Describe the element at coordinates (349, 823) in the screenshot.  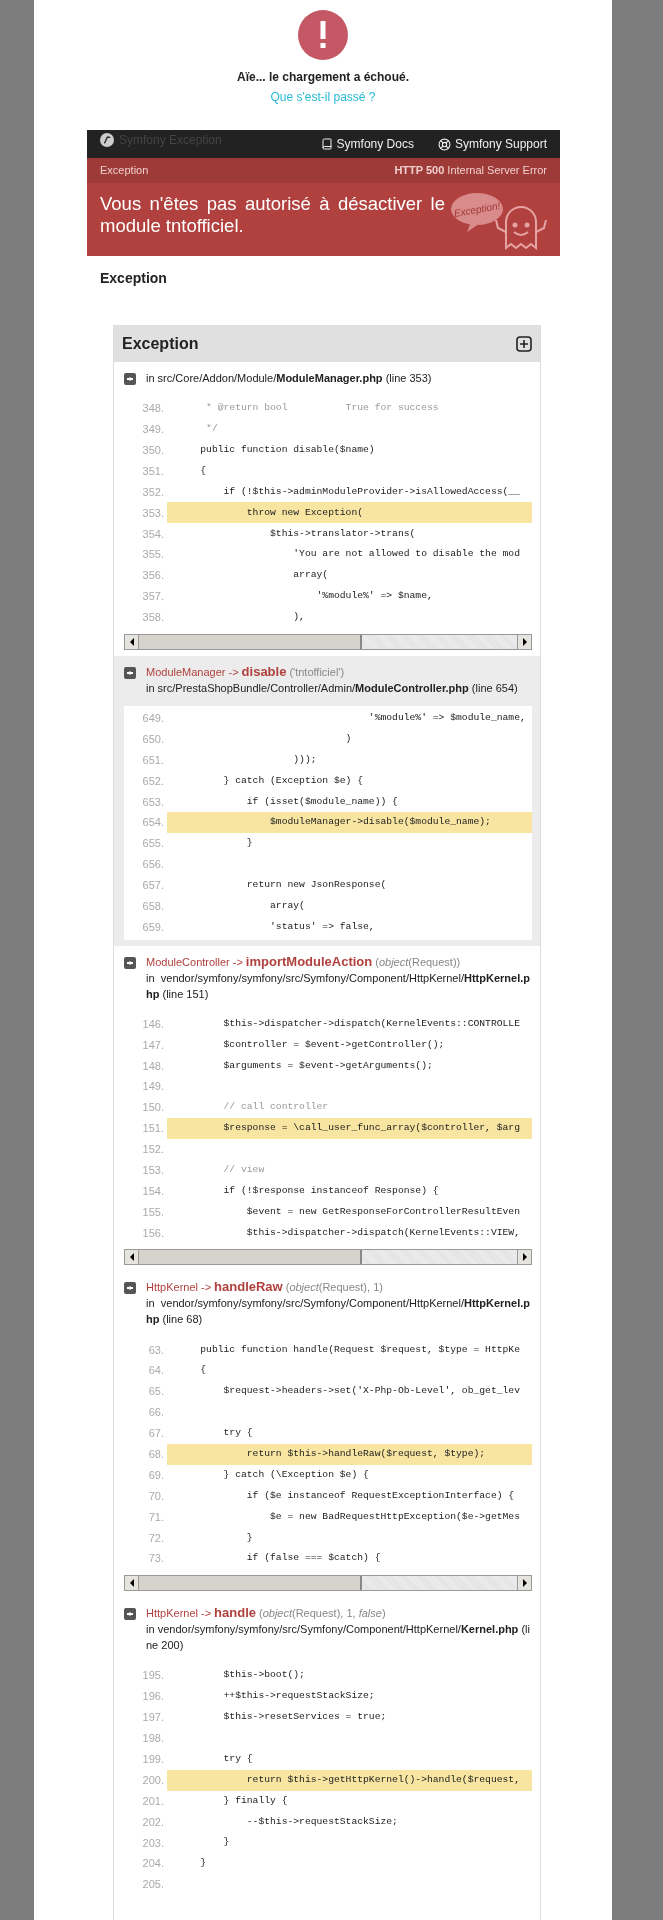
I see `code-text: $moduleManager->disable($module_name);` at that location.